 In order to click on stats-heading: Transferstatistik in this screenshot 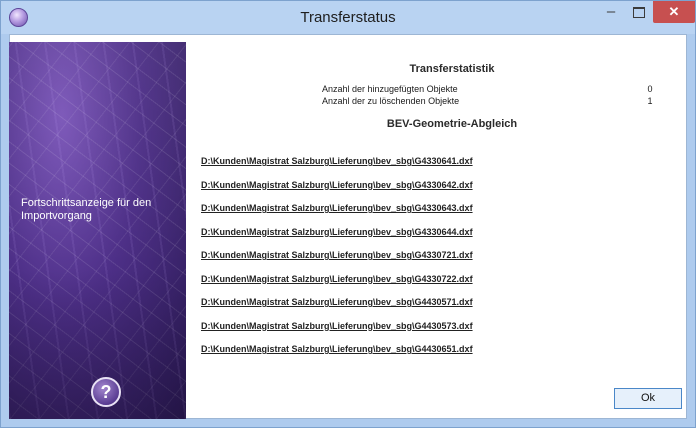, I will do `click(452, 69)`.